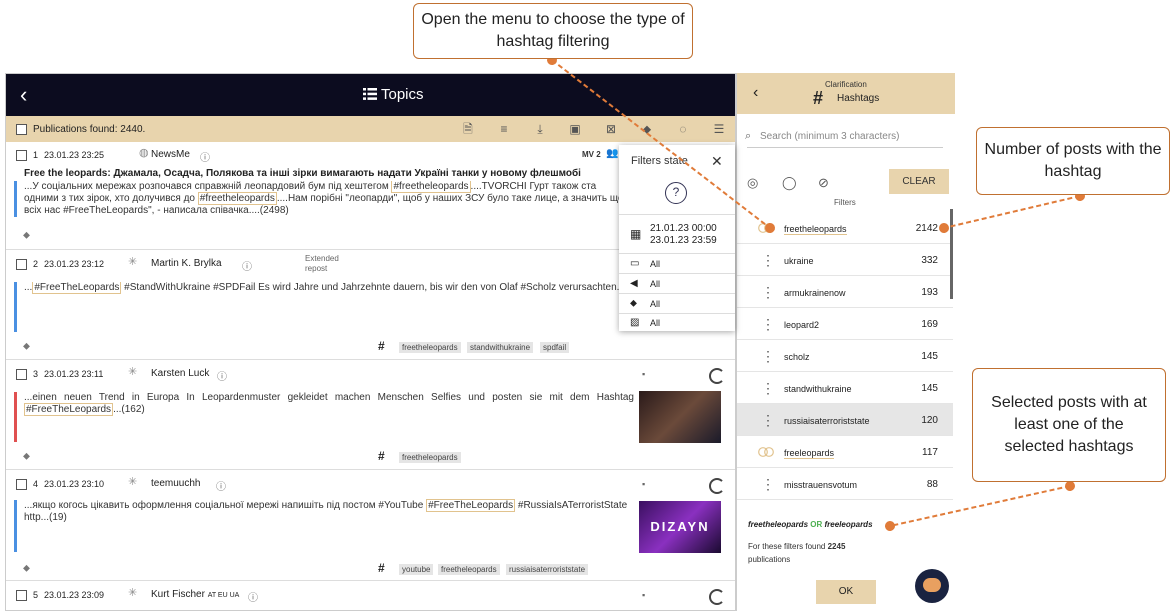 The image size is (1176, 611). What do you see at coordinates (611, 129) in the screenshot?
I see `delete-icon: ⊠` at bounding box center [611, 129].